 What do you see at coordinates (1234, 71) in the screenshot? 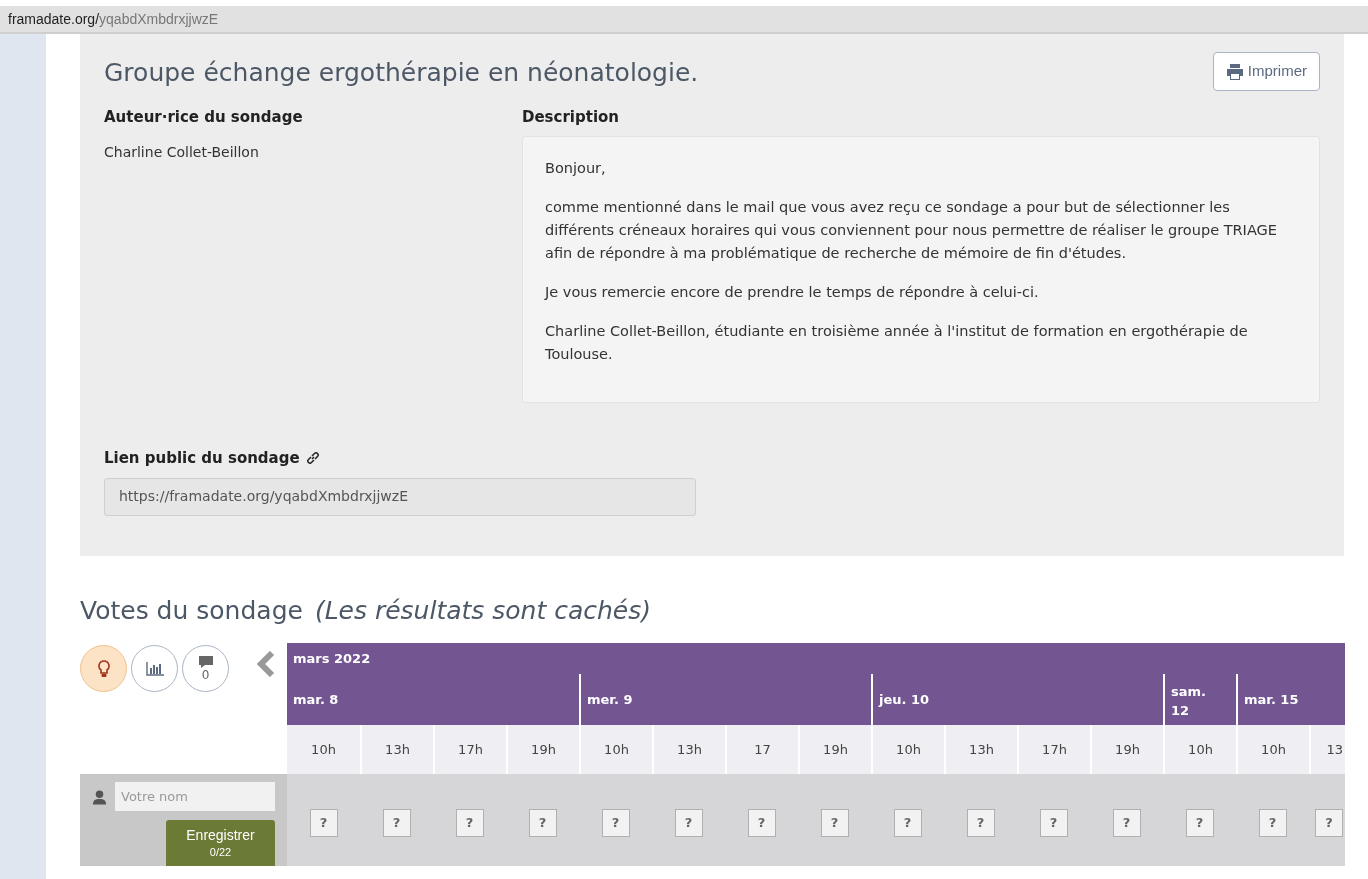
I see `printer-icon` at bounding box center [1234, 71].